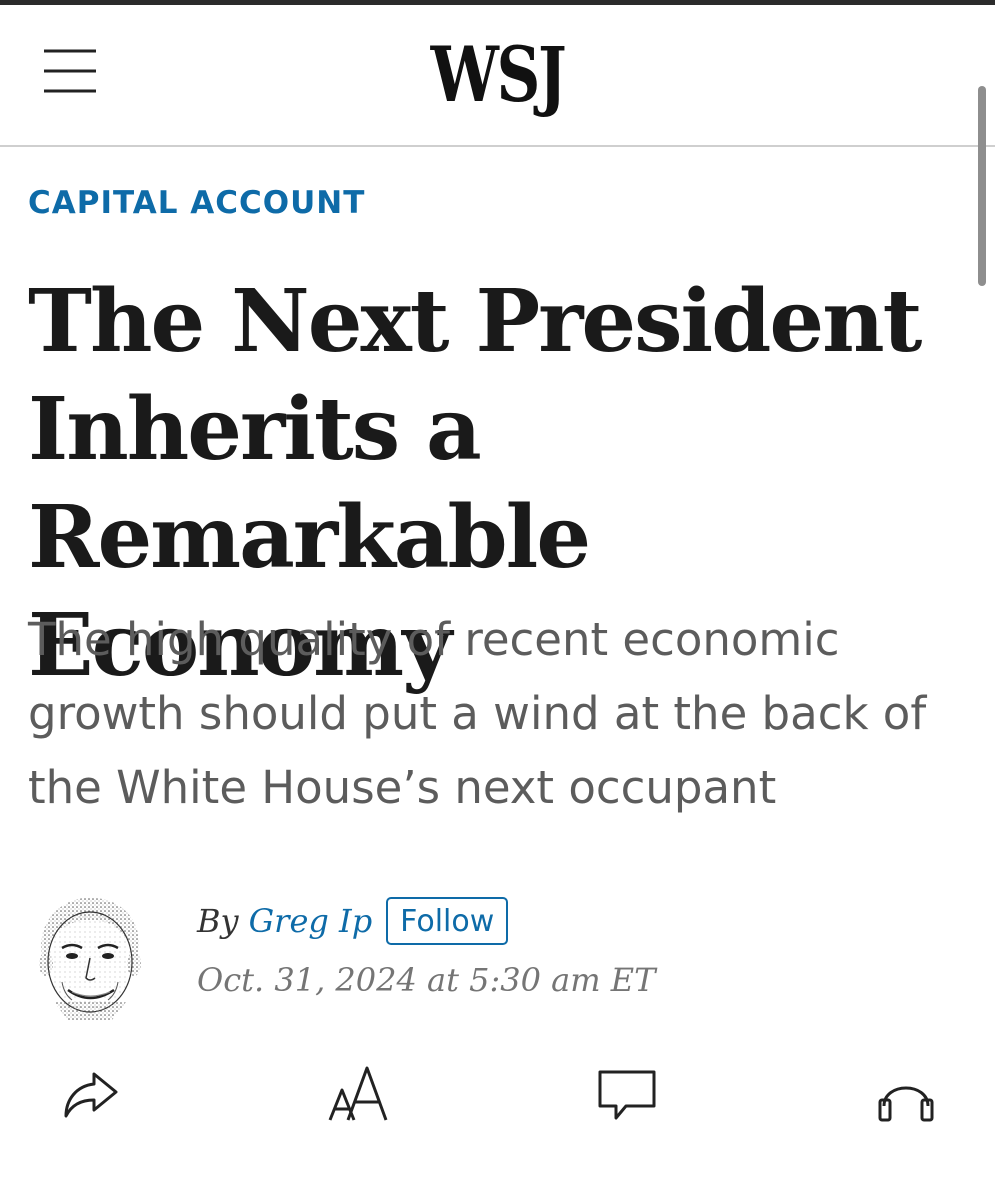 This screenshot has height=1200, width=995. What do you see at coordinates (359, 1093) in the screenshot?
I see `text-size-icon` at bounding box center [359, 1093].